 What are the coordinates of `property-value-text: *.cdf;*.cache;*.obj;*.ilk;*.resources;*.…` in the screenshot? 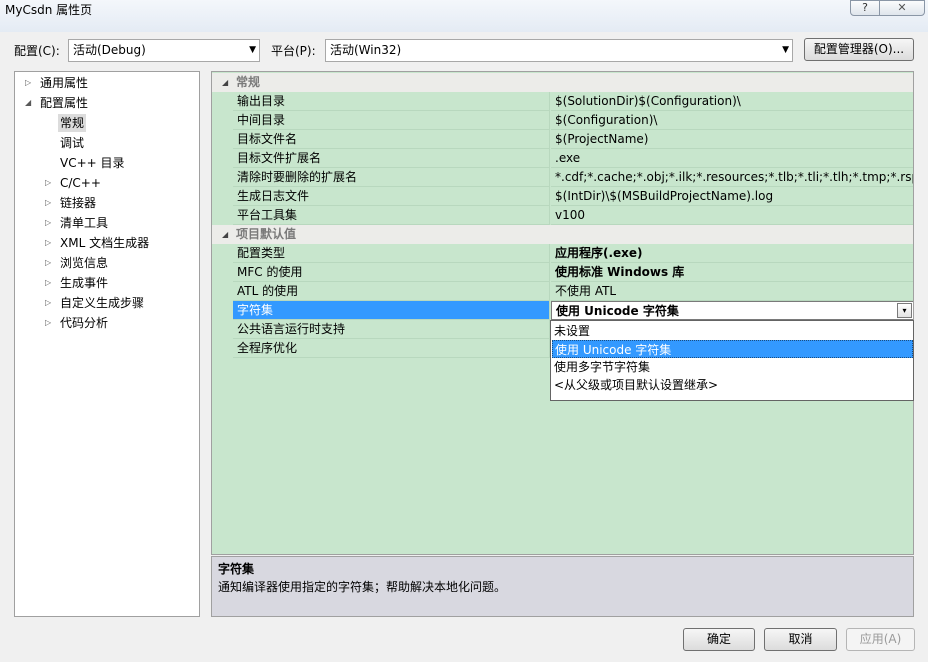 It's located at (734, 177).